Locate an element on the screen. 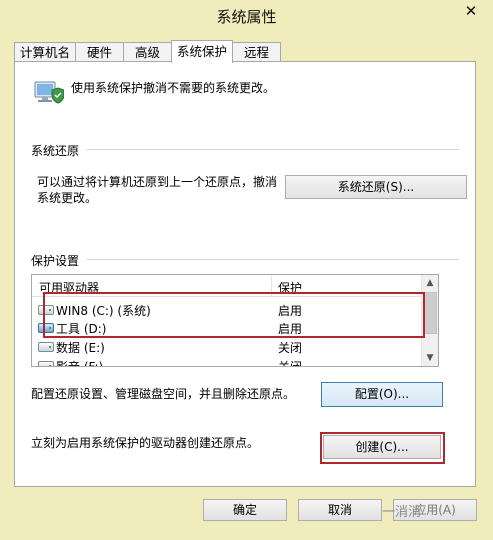  protection-settings-label: 保护设置 is located at coordinates (55, 261).